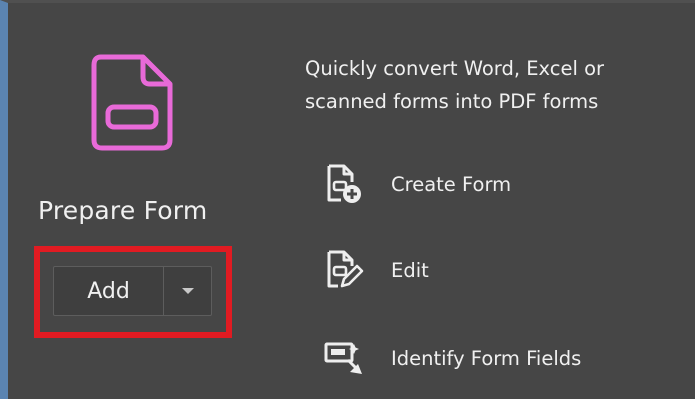 This screenshot has height=399, width=695. I want to click on caret-down-icon, so click(187, 291).